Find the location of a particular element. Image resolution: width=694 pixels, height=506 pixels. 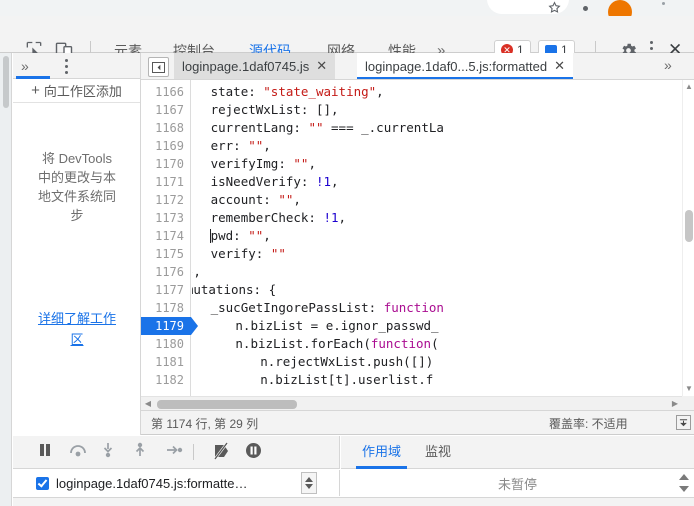

editor-tab-label: loginpage.1daf0...5.js:formatted is located at coordinates (456, 66).